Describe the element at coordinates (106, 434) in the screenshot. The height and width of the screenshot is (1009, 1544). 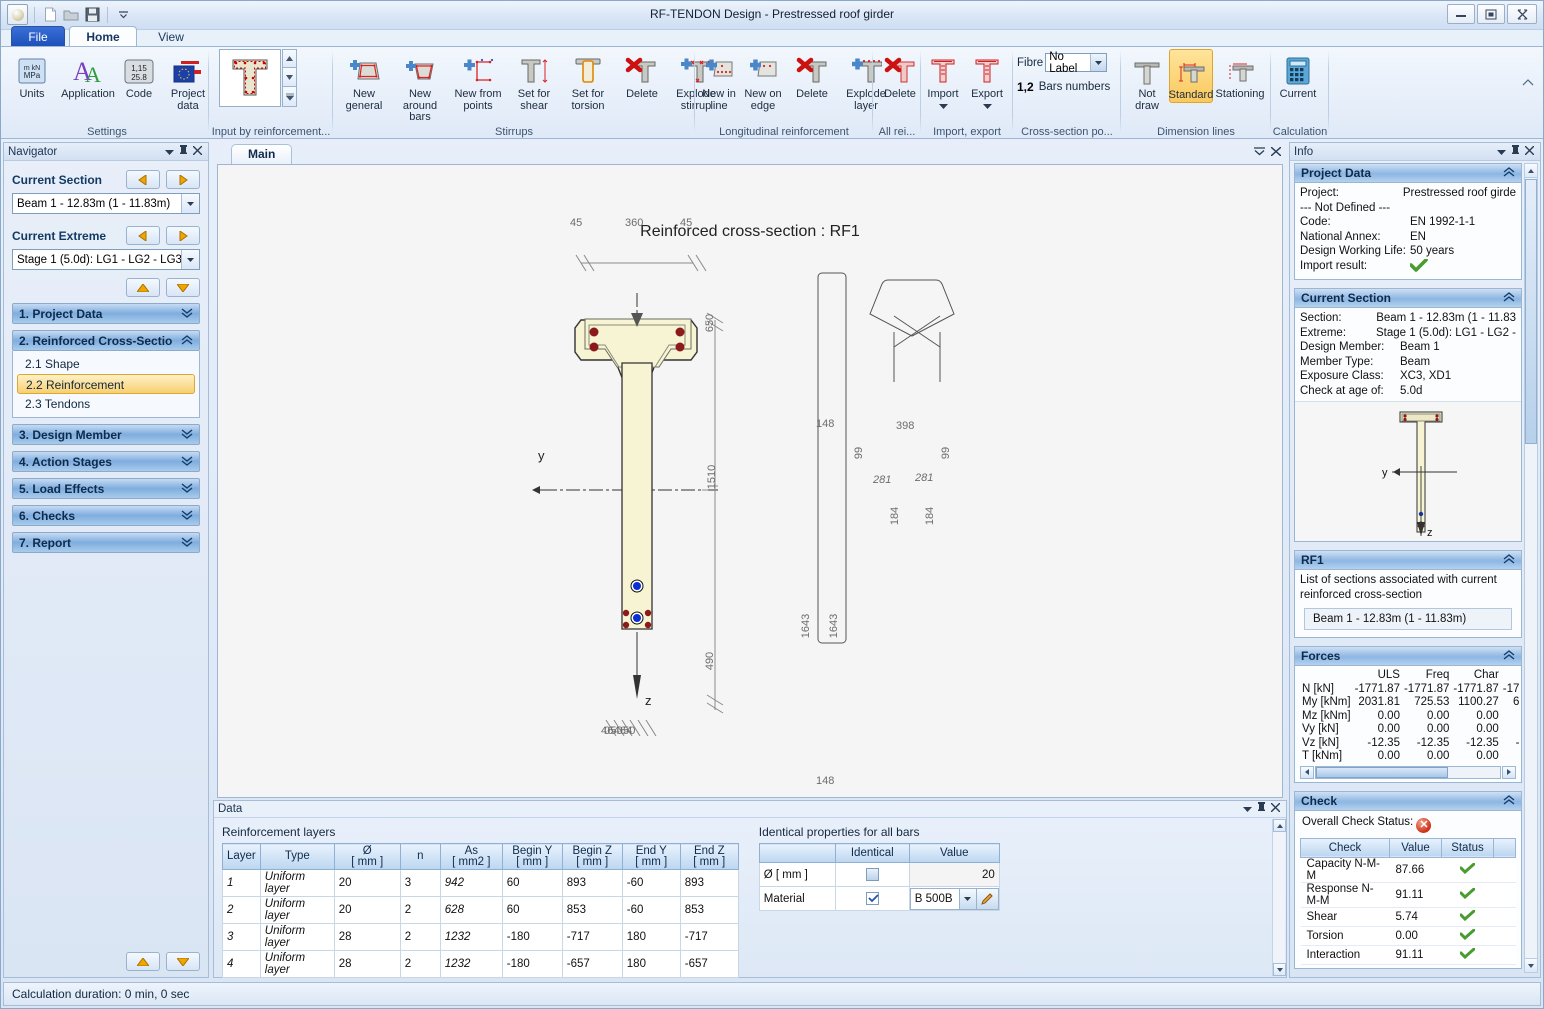
I see `sidebar-item-design-member: 3. Design Member` at that location.